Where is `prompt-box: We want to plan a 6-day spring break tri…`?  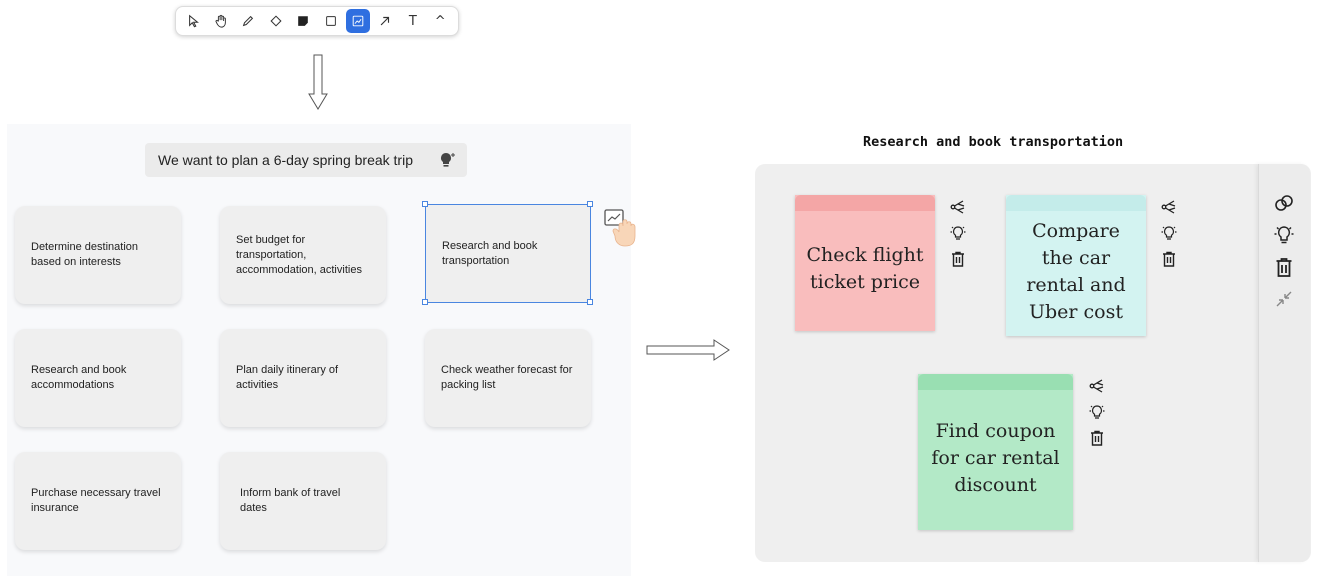
prompt-box: We want to plan a 6-day spring break tri… is located at coordinates (306, 160).